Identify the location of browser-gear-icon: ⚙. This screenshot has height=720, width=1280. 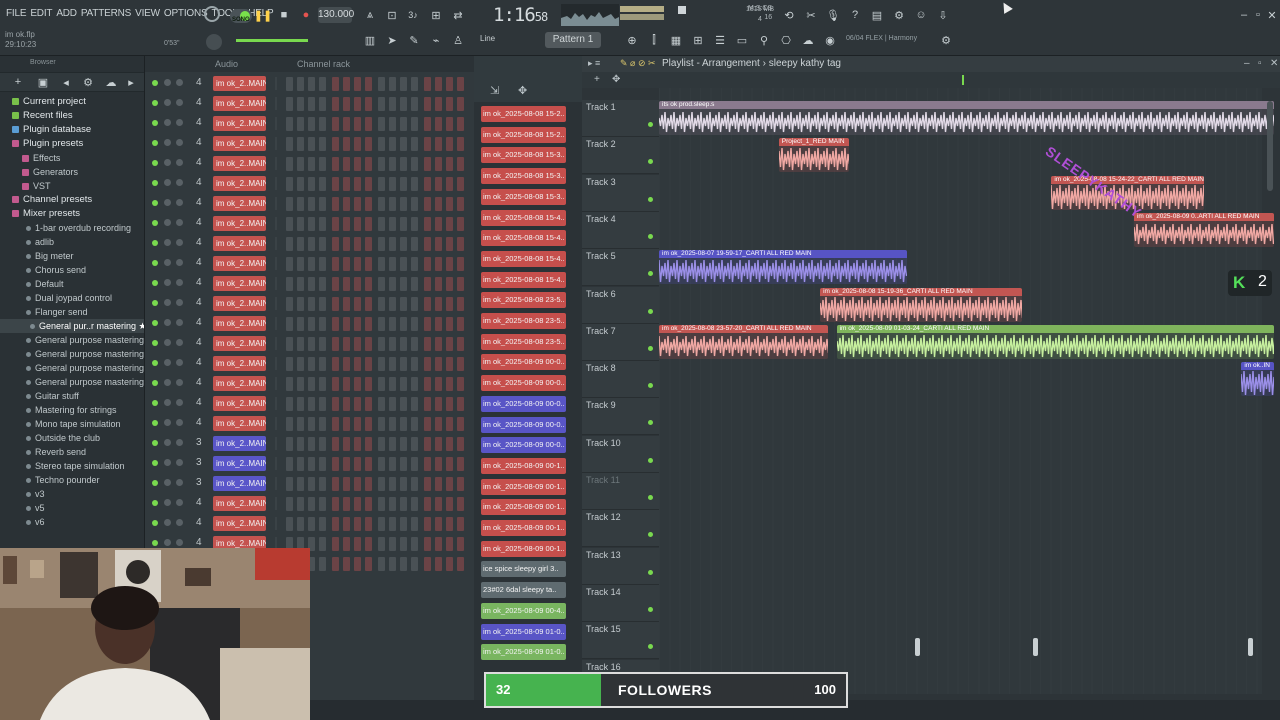
(88, 82).